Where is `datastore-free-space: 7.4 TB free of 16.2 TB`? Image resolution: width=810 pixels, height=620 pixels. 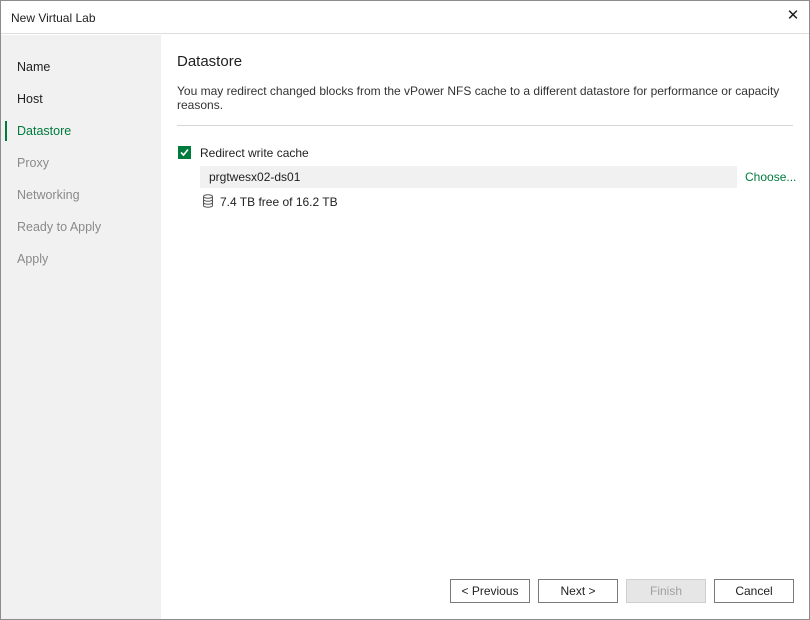
datastore-free-space: 7.4 TB free of 16.2 TB is located at coordinates (279, 202).